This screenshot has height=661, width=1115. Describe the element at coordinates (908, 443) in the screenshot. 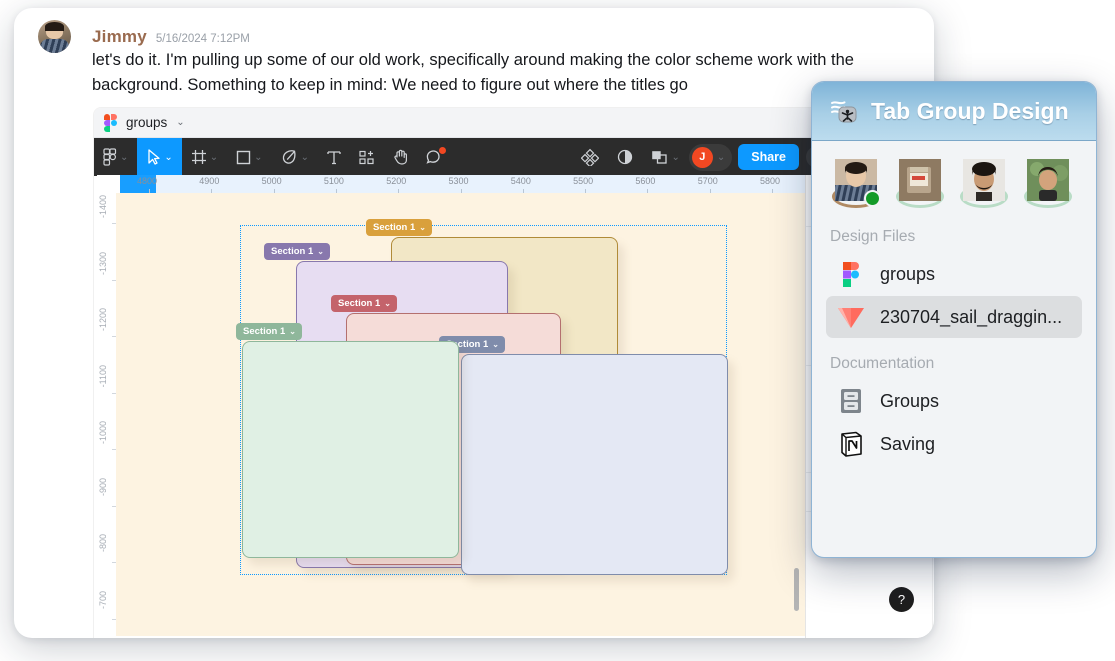

I see `tab-group-item-label: Saving` at that location.